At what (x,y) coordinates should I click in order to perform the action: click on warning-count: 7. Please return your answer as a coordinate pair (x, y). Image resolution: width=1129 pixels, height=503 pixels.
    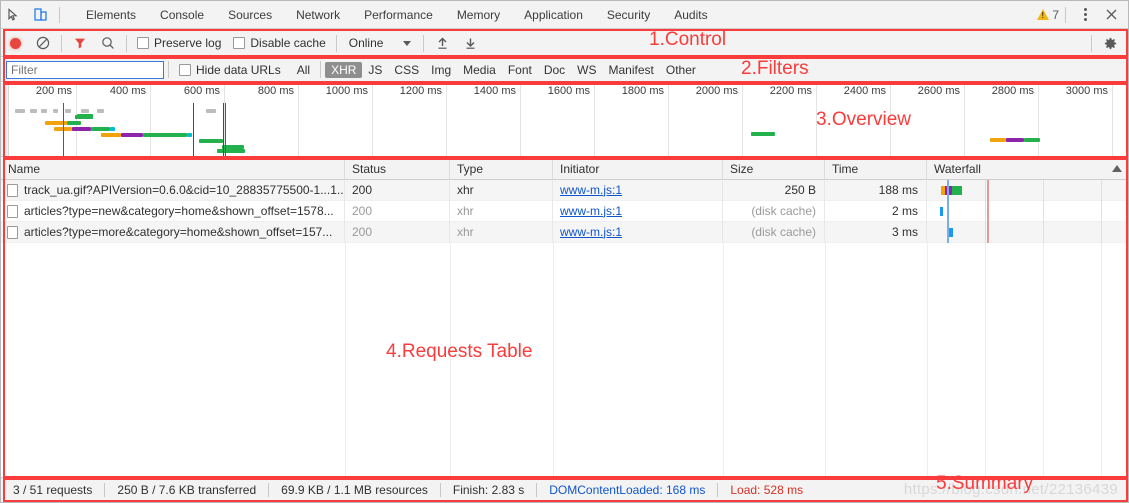
    Looking at the image, I should click on (1055, 14).